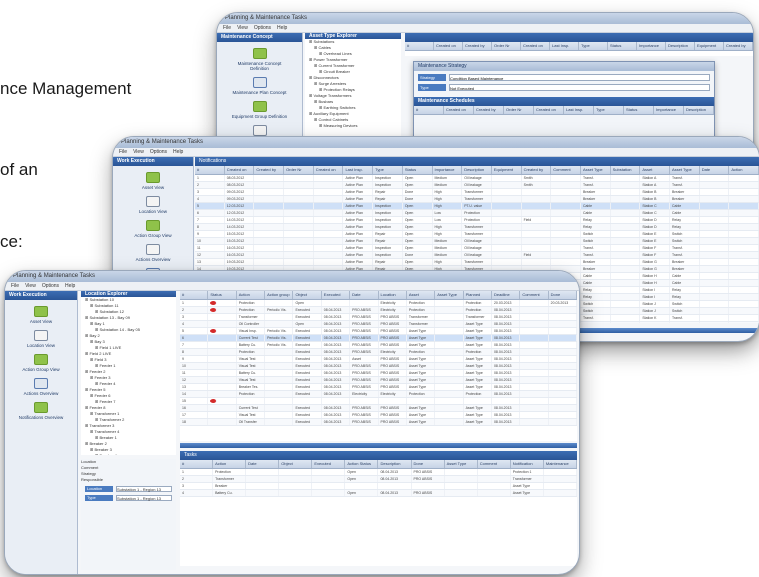 The image size is (759, 577). What do you see at coordinates (128, 489) in the screenshot?
I see `location-field: Location Substation 1 - Region 13` at bounding box center [128, 489].